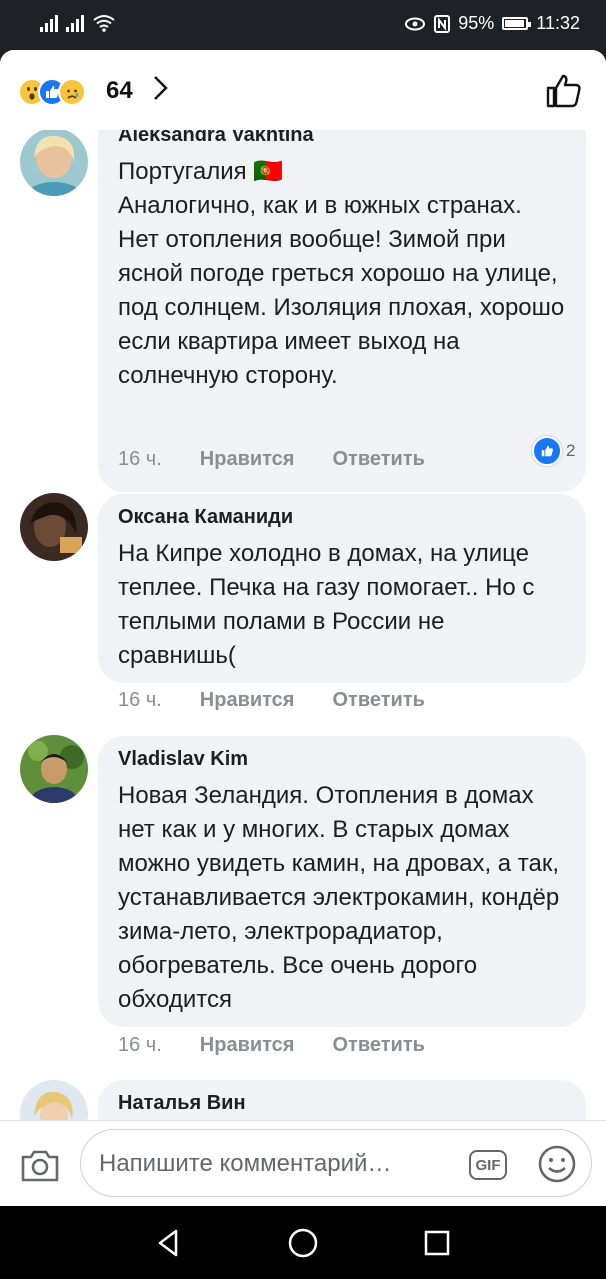 The height and width of the screenshot is (1279, 606). What do you see at coordinates (303, 25) in the screenshot?
I see `status-bar: 95% 11:32` at bounding box center [303, 25].